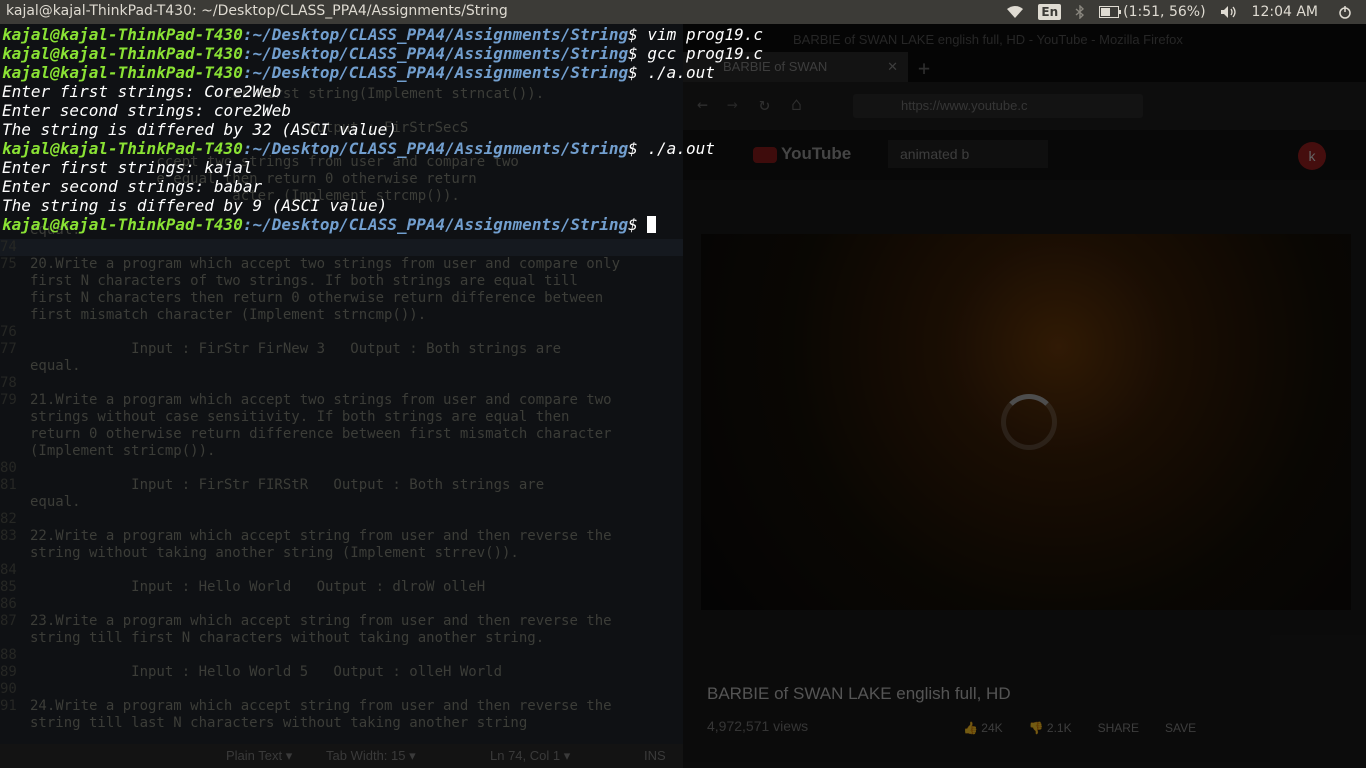 The height and width of the screenshot is (768, 1366). I want to click on terminal-output-line: Enter first strings: kajal, so click(127, 167).